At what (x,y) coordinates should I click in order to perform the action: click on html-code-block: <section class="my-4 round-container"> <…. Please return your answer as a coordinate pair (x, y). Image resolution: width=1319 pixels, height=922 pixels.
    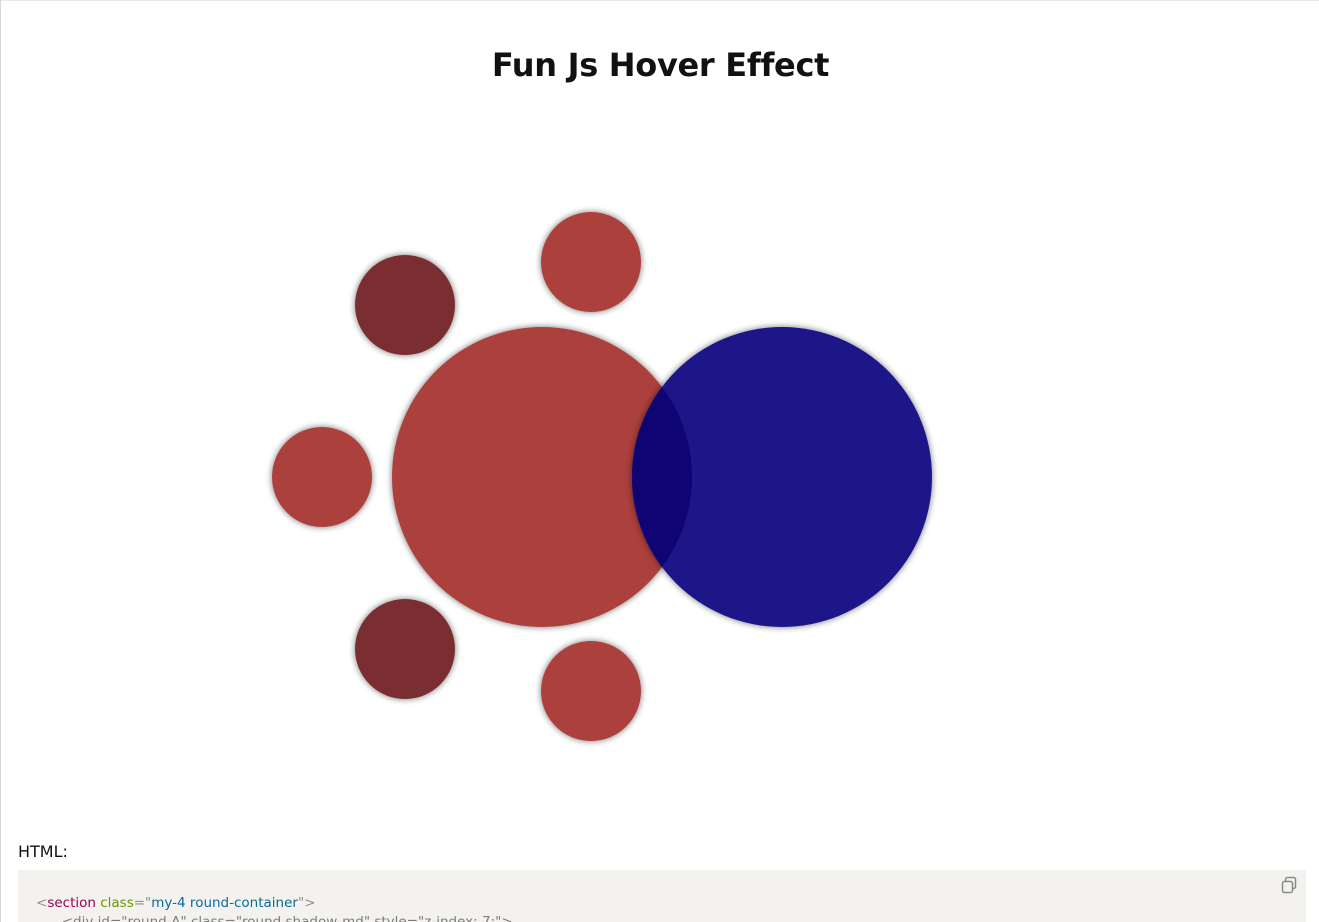
    Looking at the image, I should click on (662, 896).